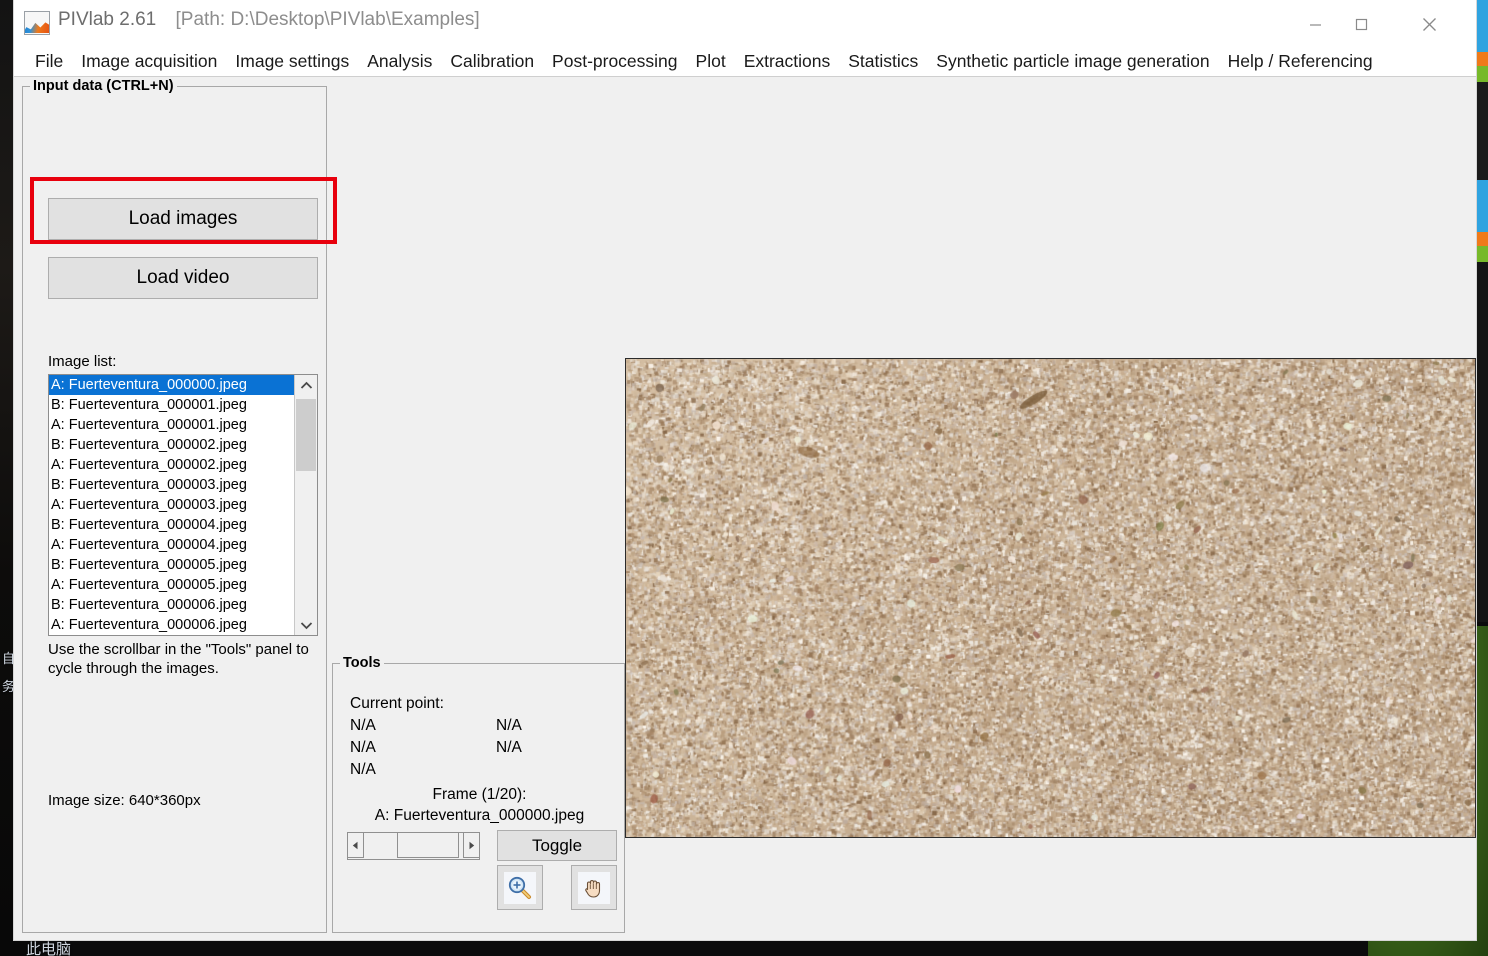 The height and width of the screenshot is (956, 1488). What do you see at coordinates (787, 61) in the screenshot?
I see `menu-extractions: Extractions` at bounding box center [787, 61].